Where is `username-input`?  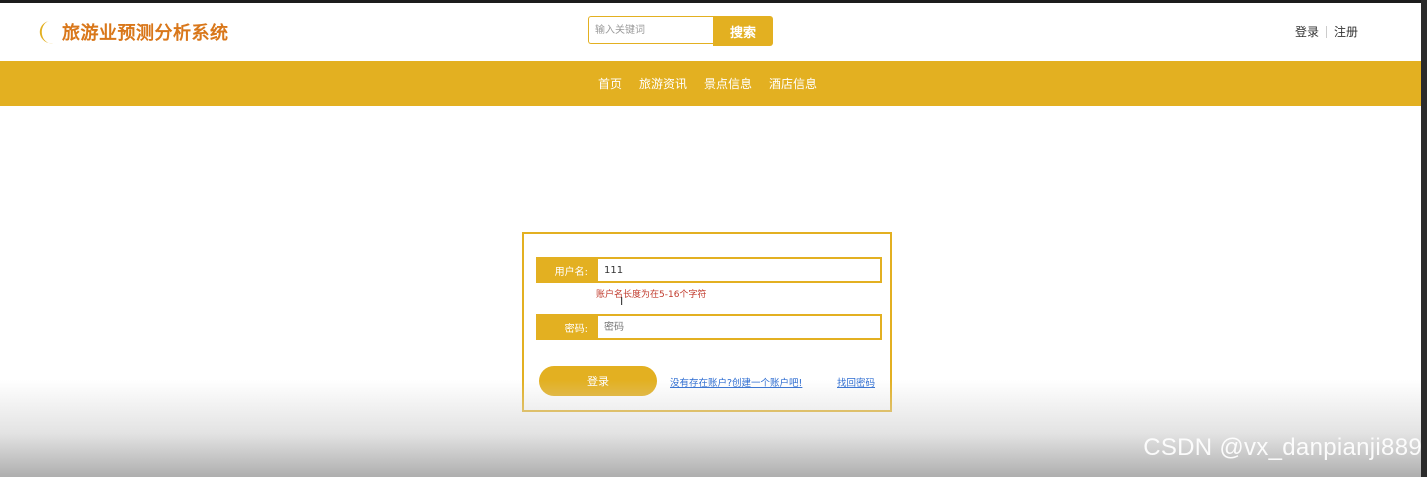 username-input is located at coordinates (739, 270).